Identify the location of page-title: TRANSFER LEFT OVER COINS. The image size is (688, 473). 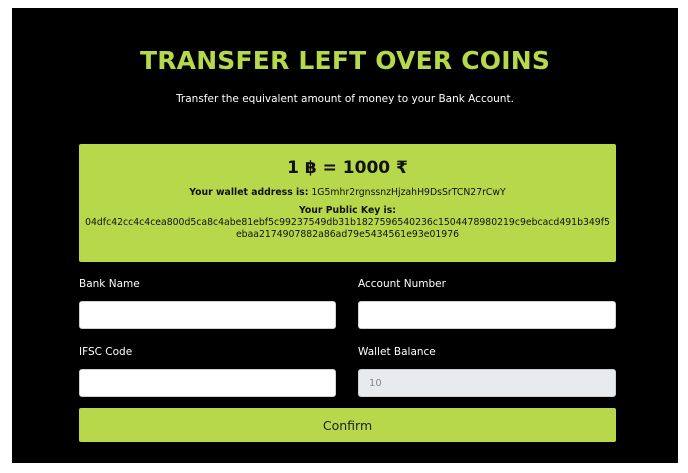
(345, 60).